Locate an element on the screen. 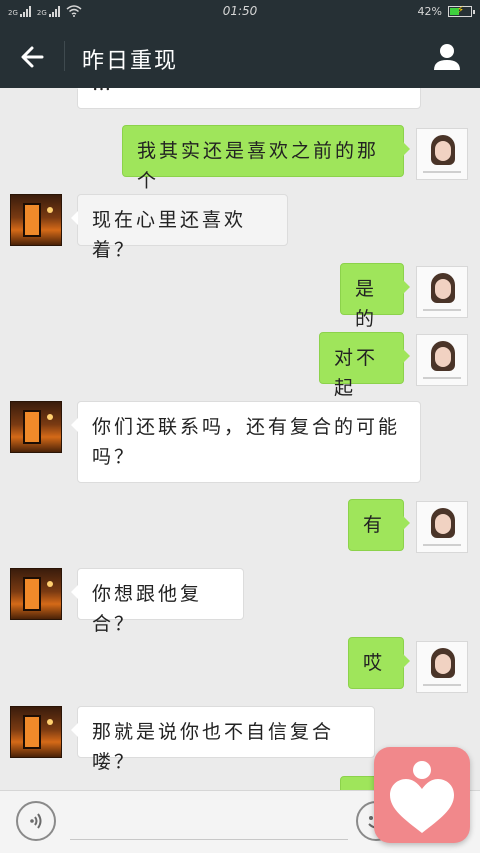 This screenshot has height=853, width=480. heart-person-icon is located at coordinates (422, 797).